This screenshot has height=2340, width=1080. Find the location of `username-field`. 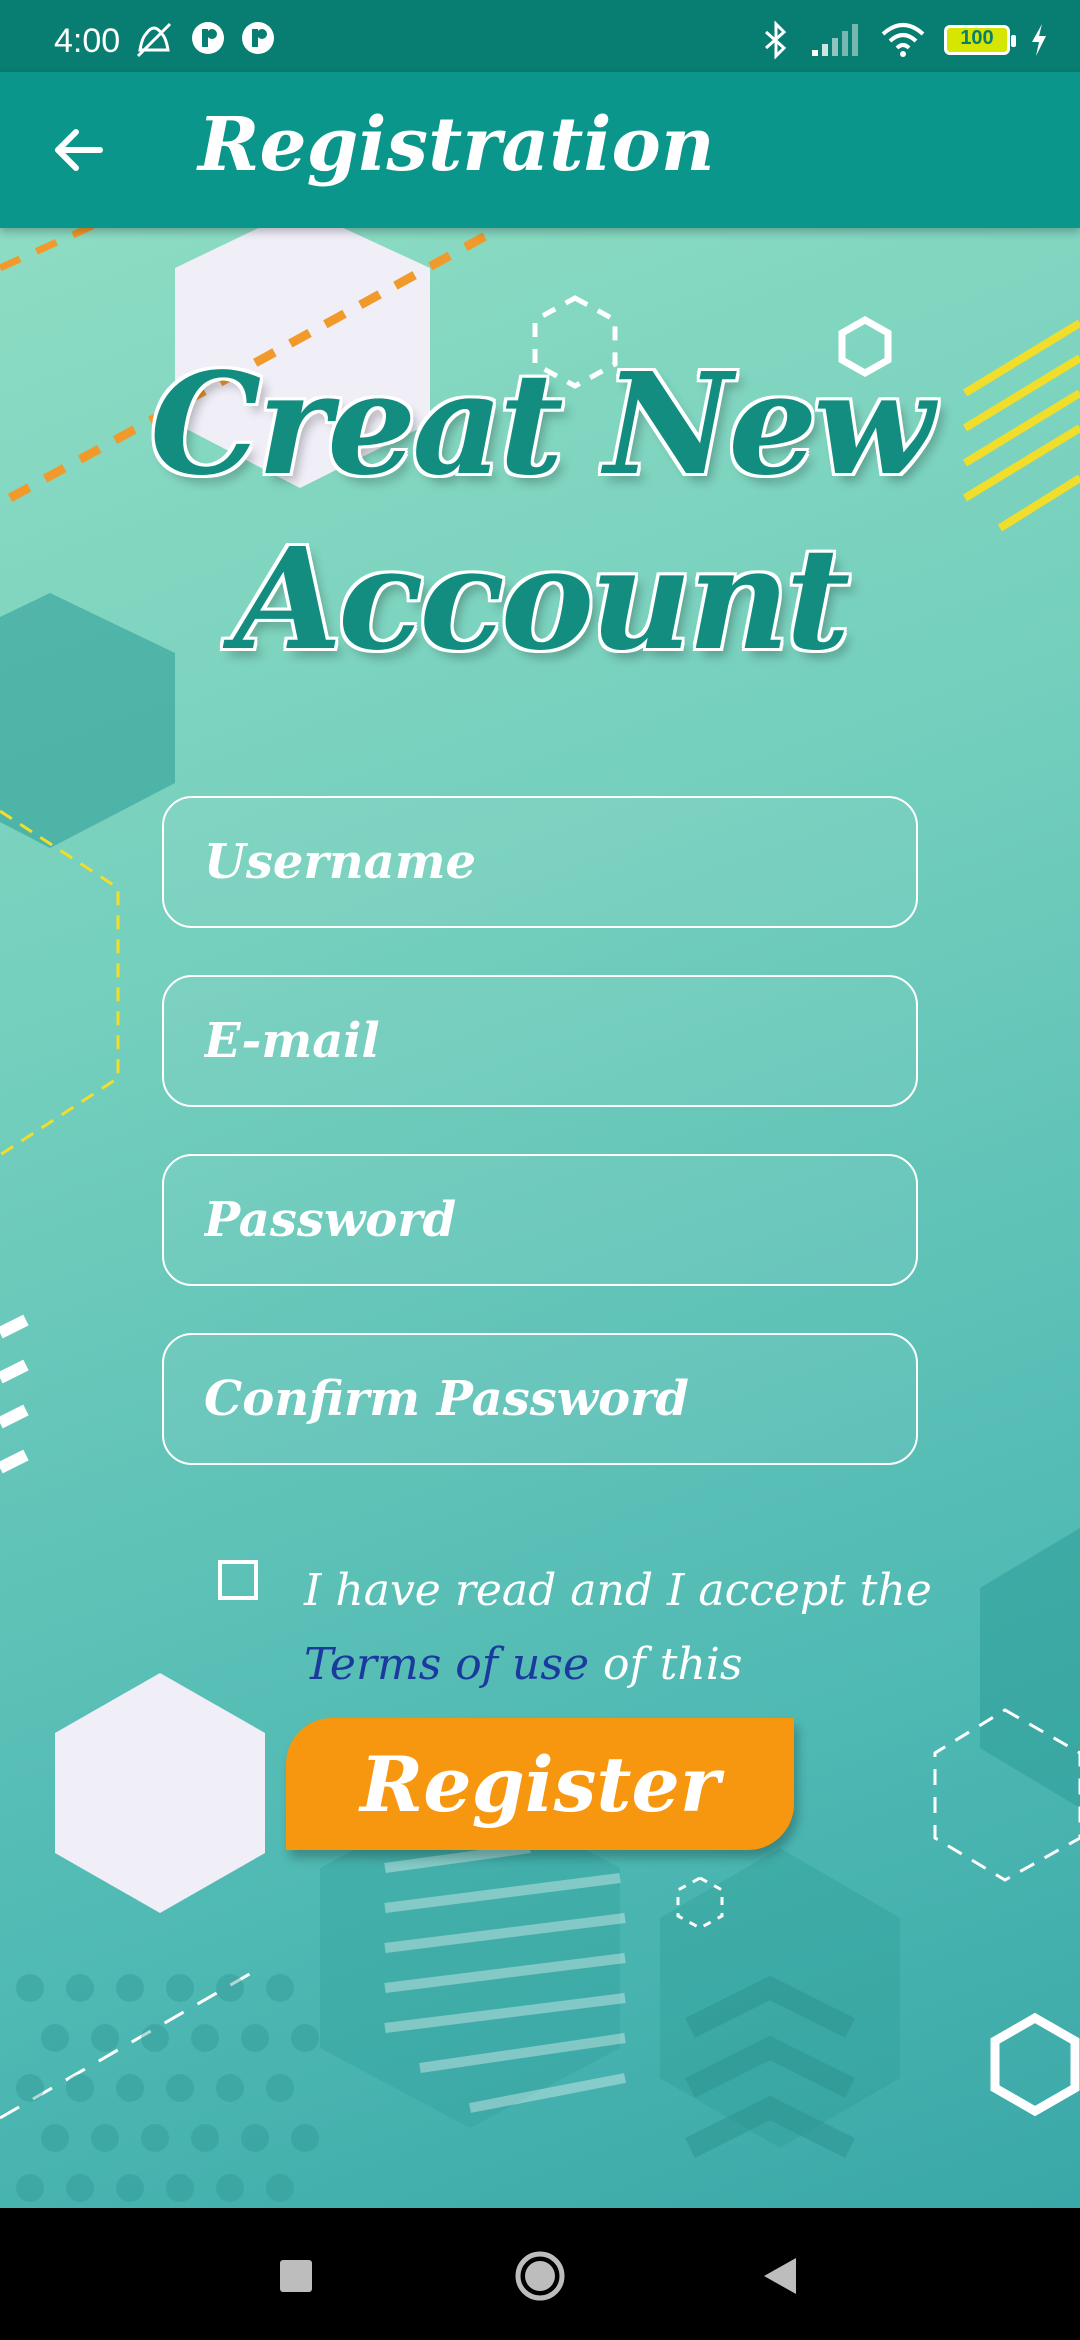

username-field is located at coordinates (540, 862).